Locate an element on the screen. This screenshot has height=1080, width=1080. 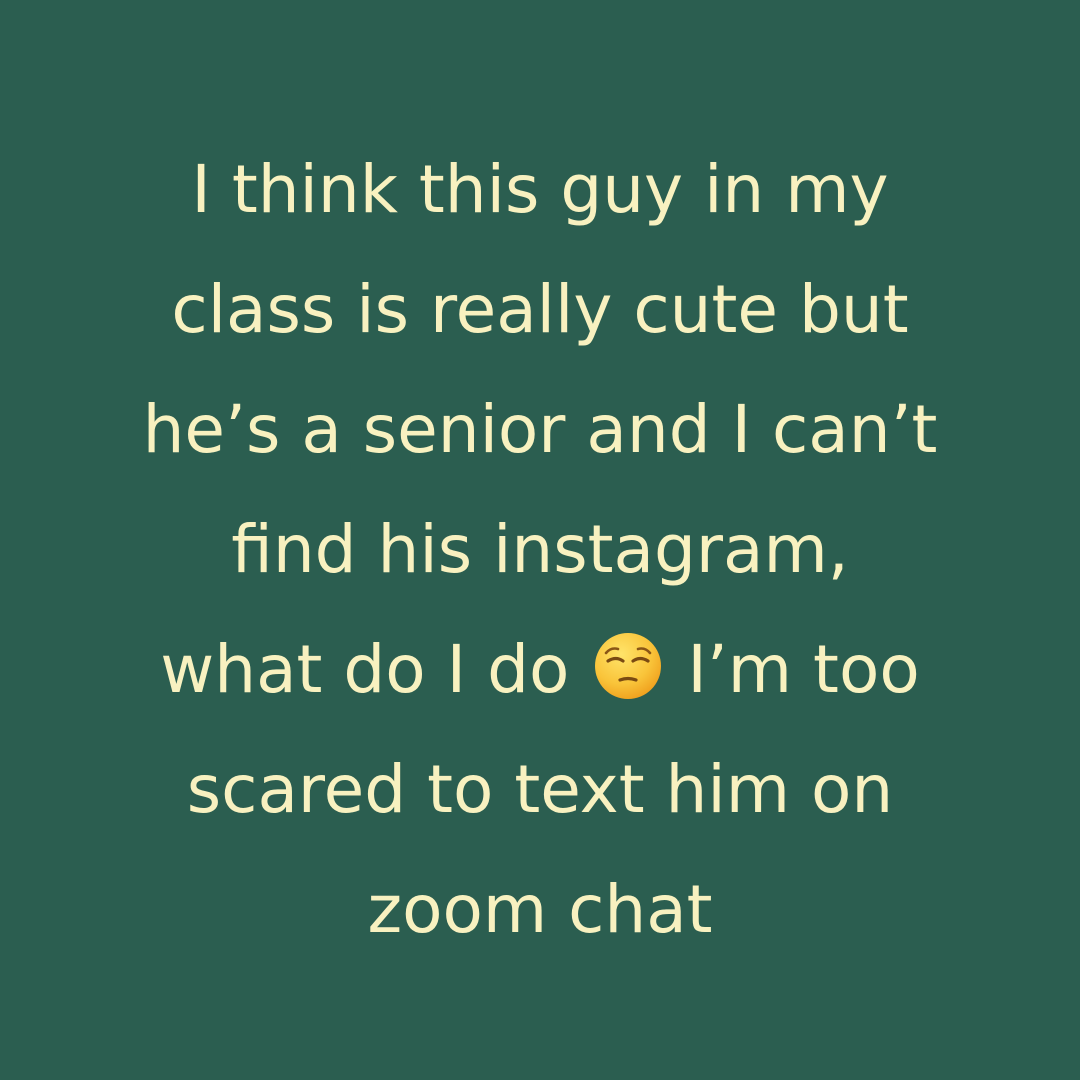
quote-line-1: I think this guy in my is located at coordinates (540, 189).